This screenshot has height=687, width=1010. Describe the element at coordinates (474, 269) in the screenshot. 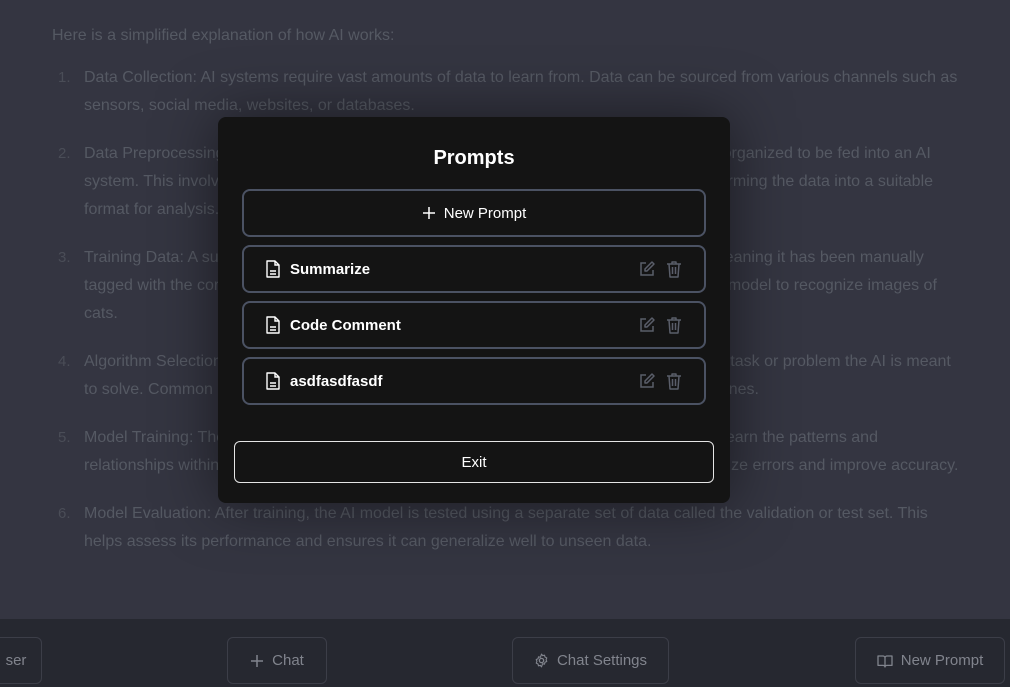

I see `prompt-item-summarize: Summarize` at that location.